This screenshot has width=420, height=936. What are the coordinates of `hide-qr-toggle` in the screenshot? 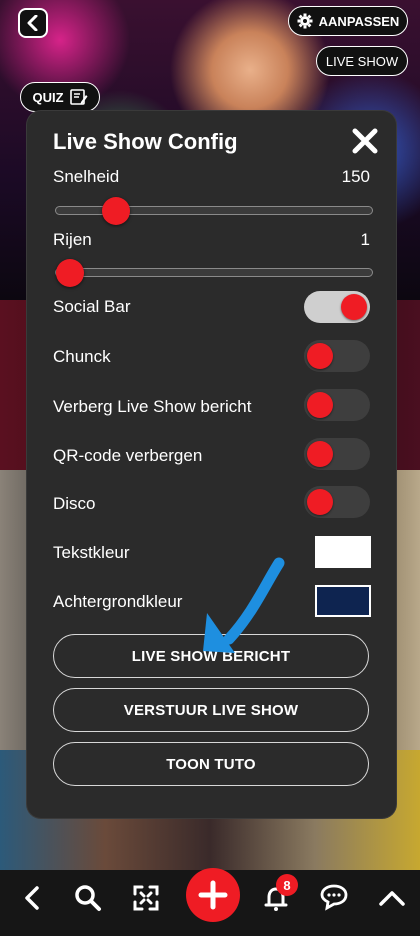 It's located at (337, 454).